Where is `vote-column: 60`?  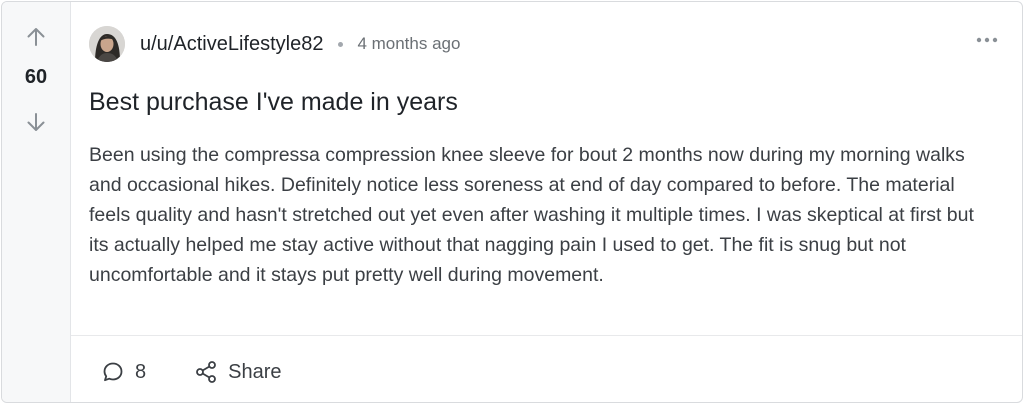
vote-column: 60 is located at coordinates (36, 202).